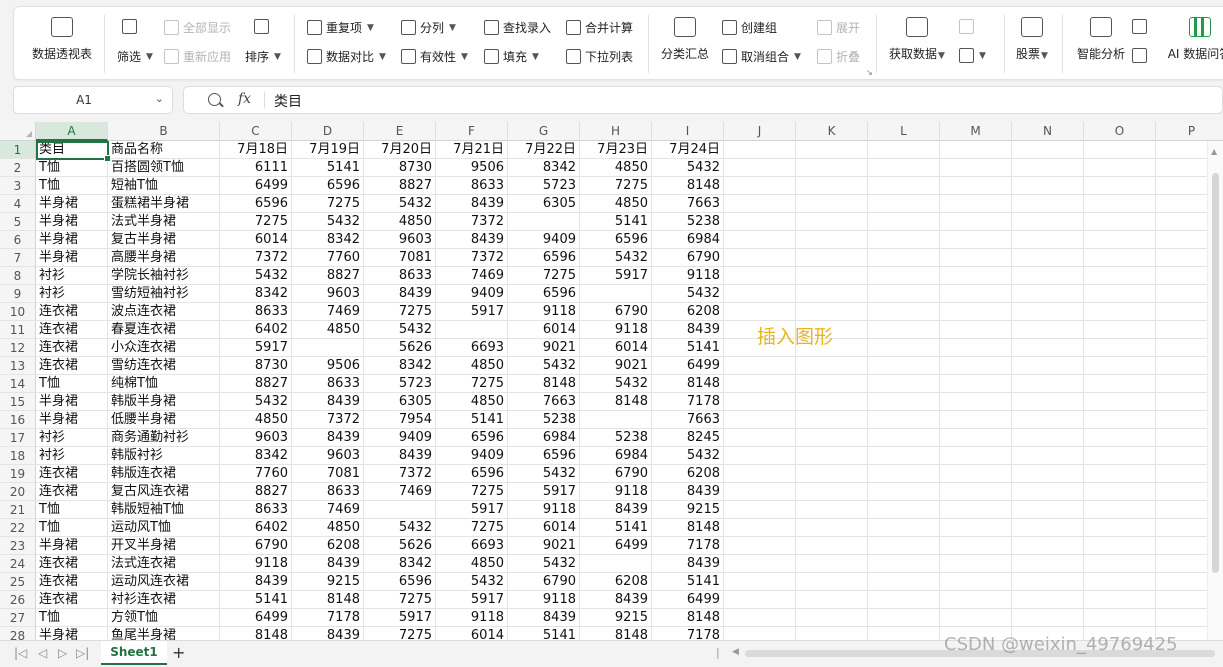 Image resolution: width=1223 pixels, height=667 pixels. What do you see at coordinates (164, 420) in the screenshot?
I see `table-cell: 低腰半身裙` at bounding box center [164, 420].